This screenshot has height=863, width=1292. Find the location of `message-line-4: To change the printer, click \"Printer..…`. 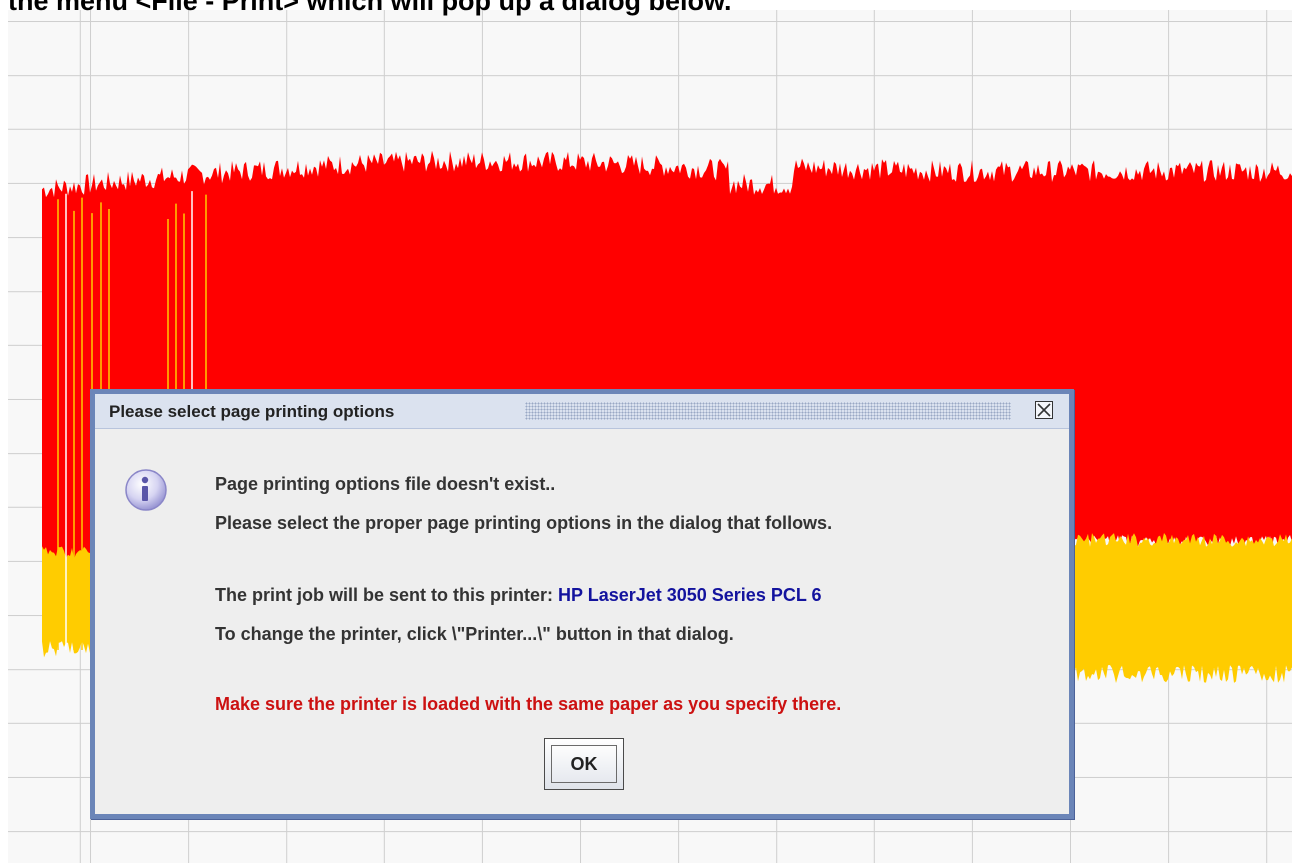

message-line-4: To change the printer, click \"Printer..… is located at coordinates (474, 634).